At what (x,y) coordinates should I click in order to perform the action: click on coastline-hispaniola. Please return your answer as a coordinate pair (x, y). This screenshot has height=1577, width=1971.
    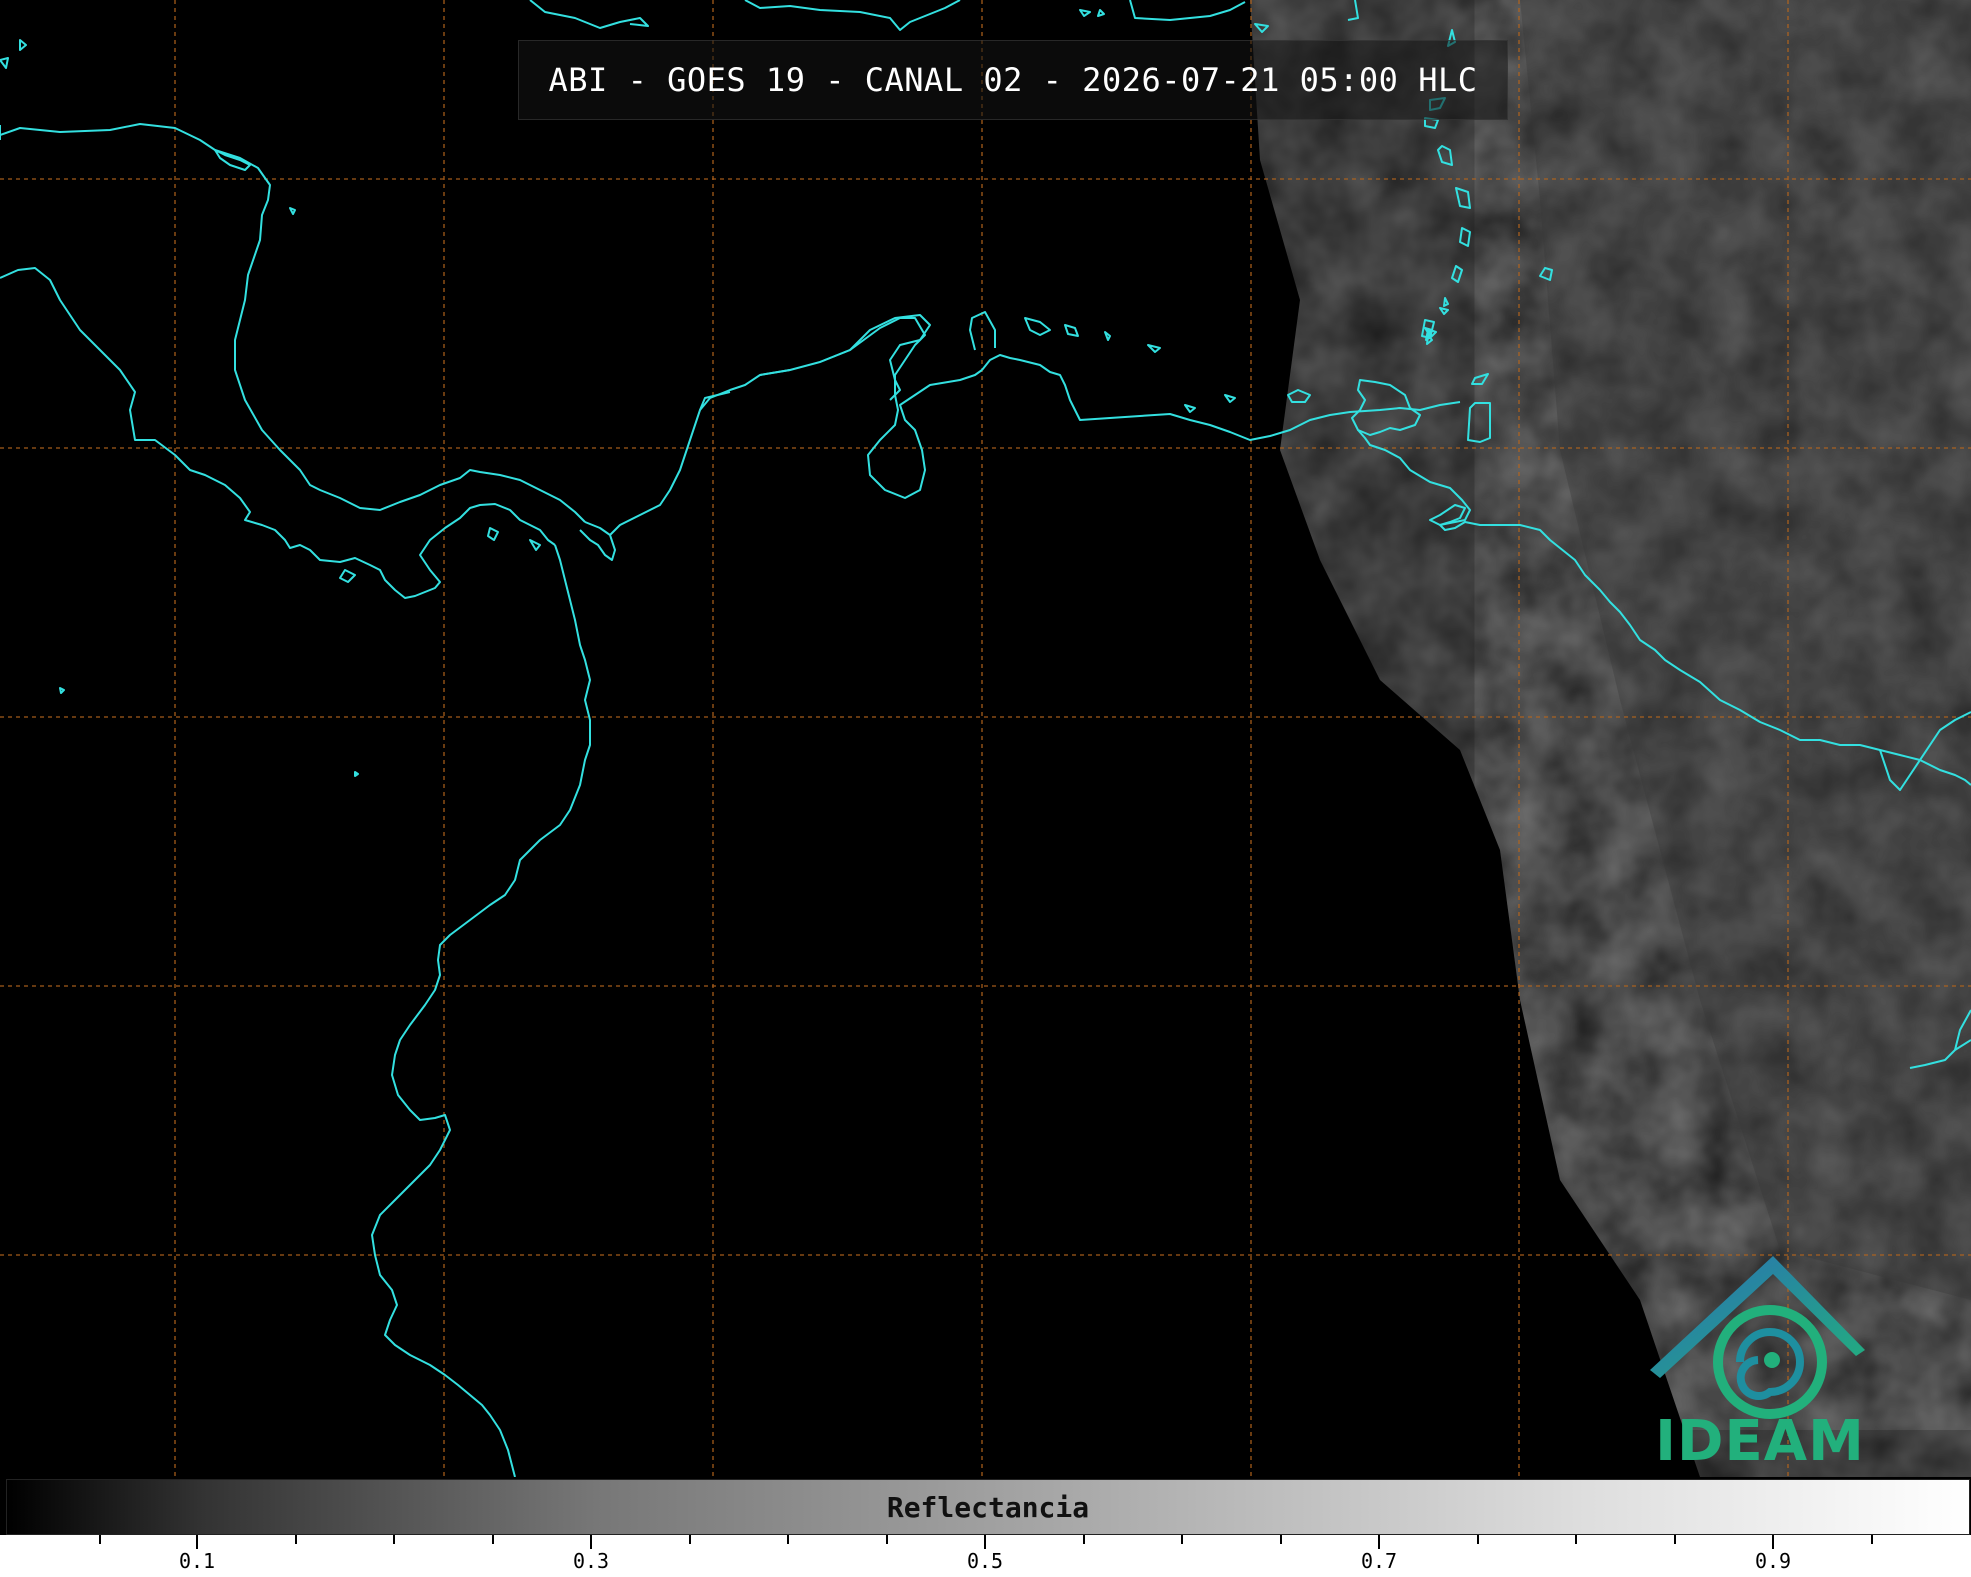
    Looking at the image, I should click on (852, 15).